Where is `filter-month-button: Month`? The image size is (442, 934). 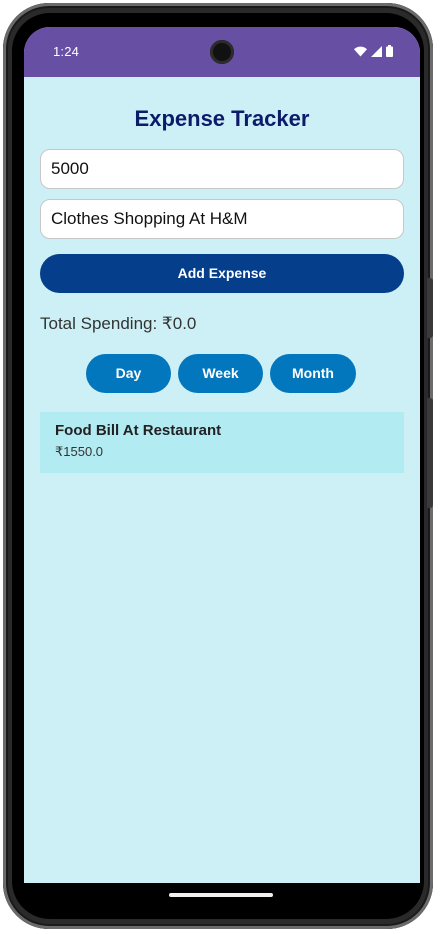
filter-month-button: Month is located at coordinates (313, 373).